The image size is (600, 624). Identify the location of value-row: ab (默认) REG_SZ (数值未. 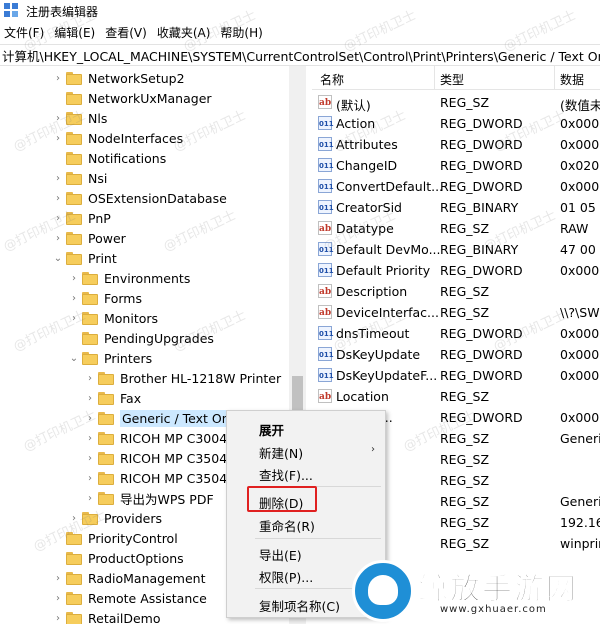
(456, 102).